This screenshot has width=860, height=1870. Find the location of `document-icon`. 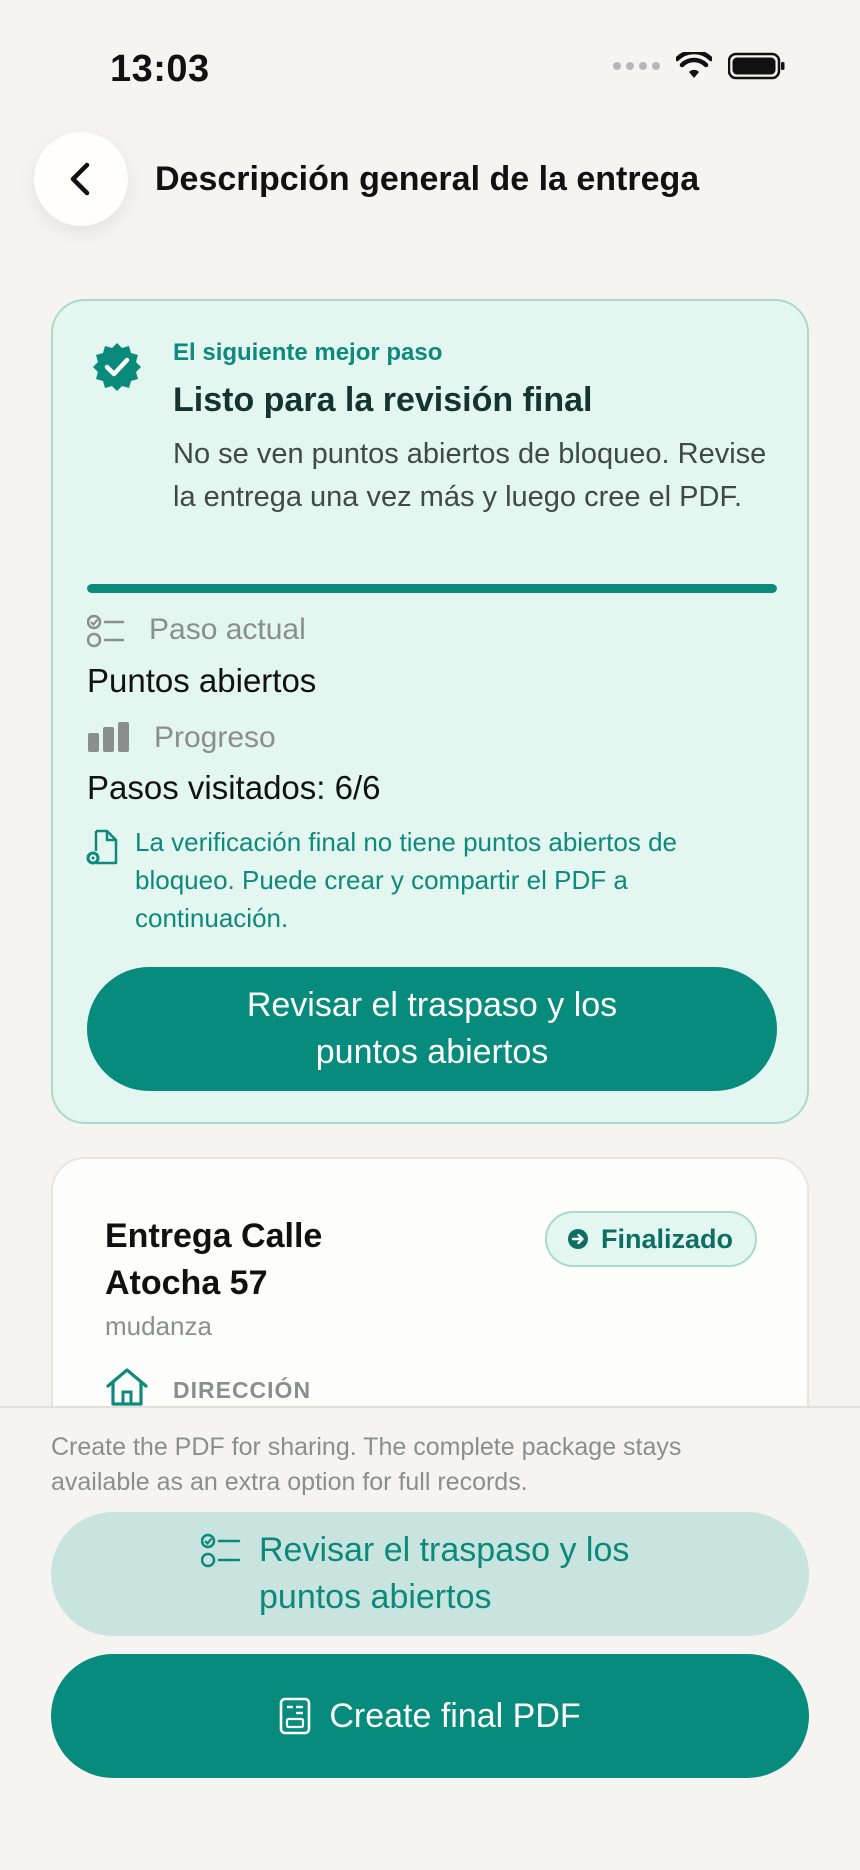

document-icon is located at coordinates (295, 1716).